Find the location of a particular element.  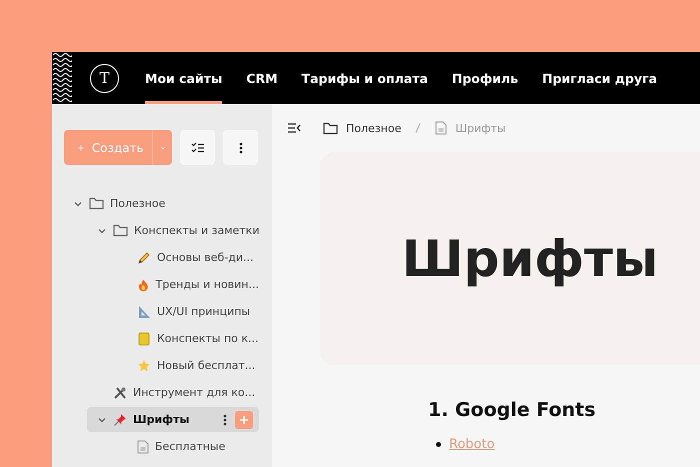

tree-item-label: Конспекты и заметки is located at coordinates (197, 230).